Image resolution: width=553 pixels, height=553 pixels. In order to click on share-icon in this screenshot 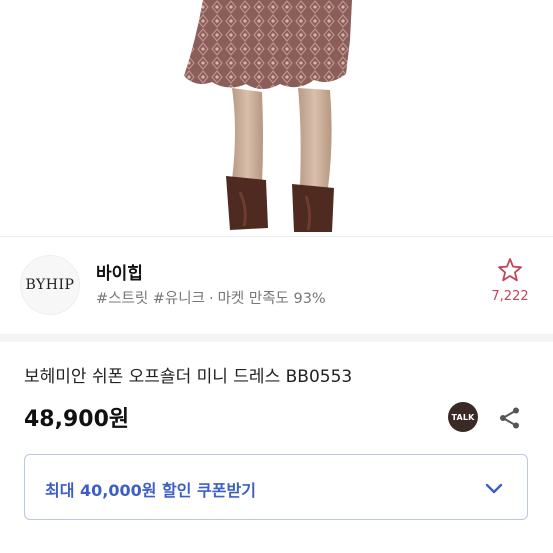, I will do `click(510, 418)`.